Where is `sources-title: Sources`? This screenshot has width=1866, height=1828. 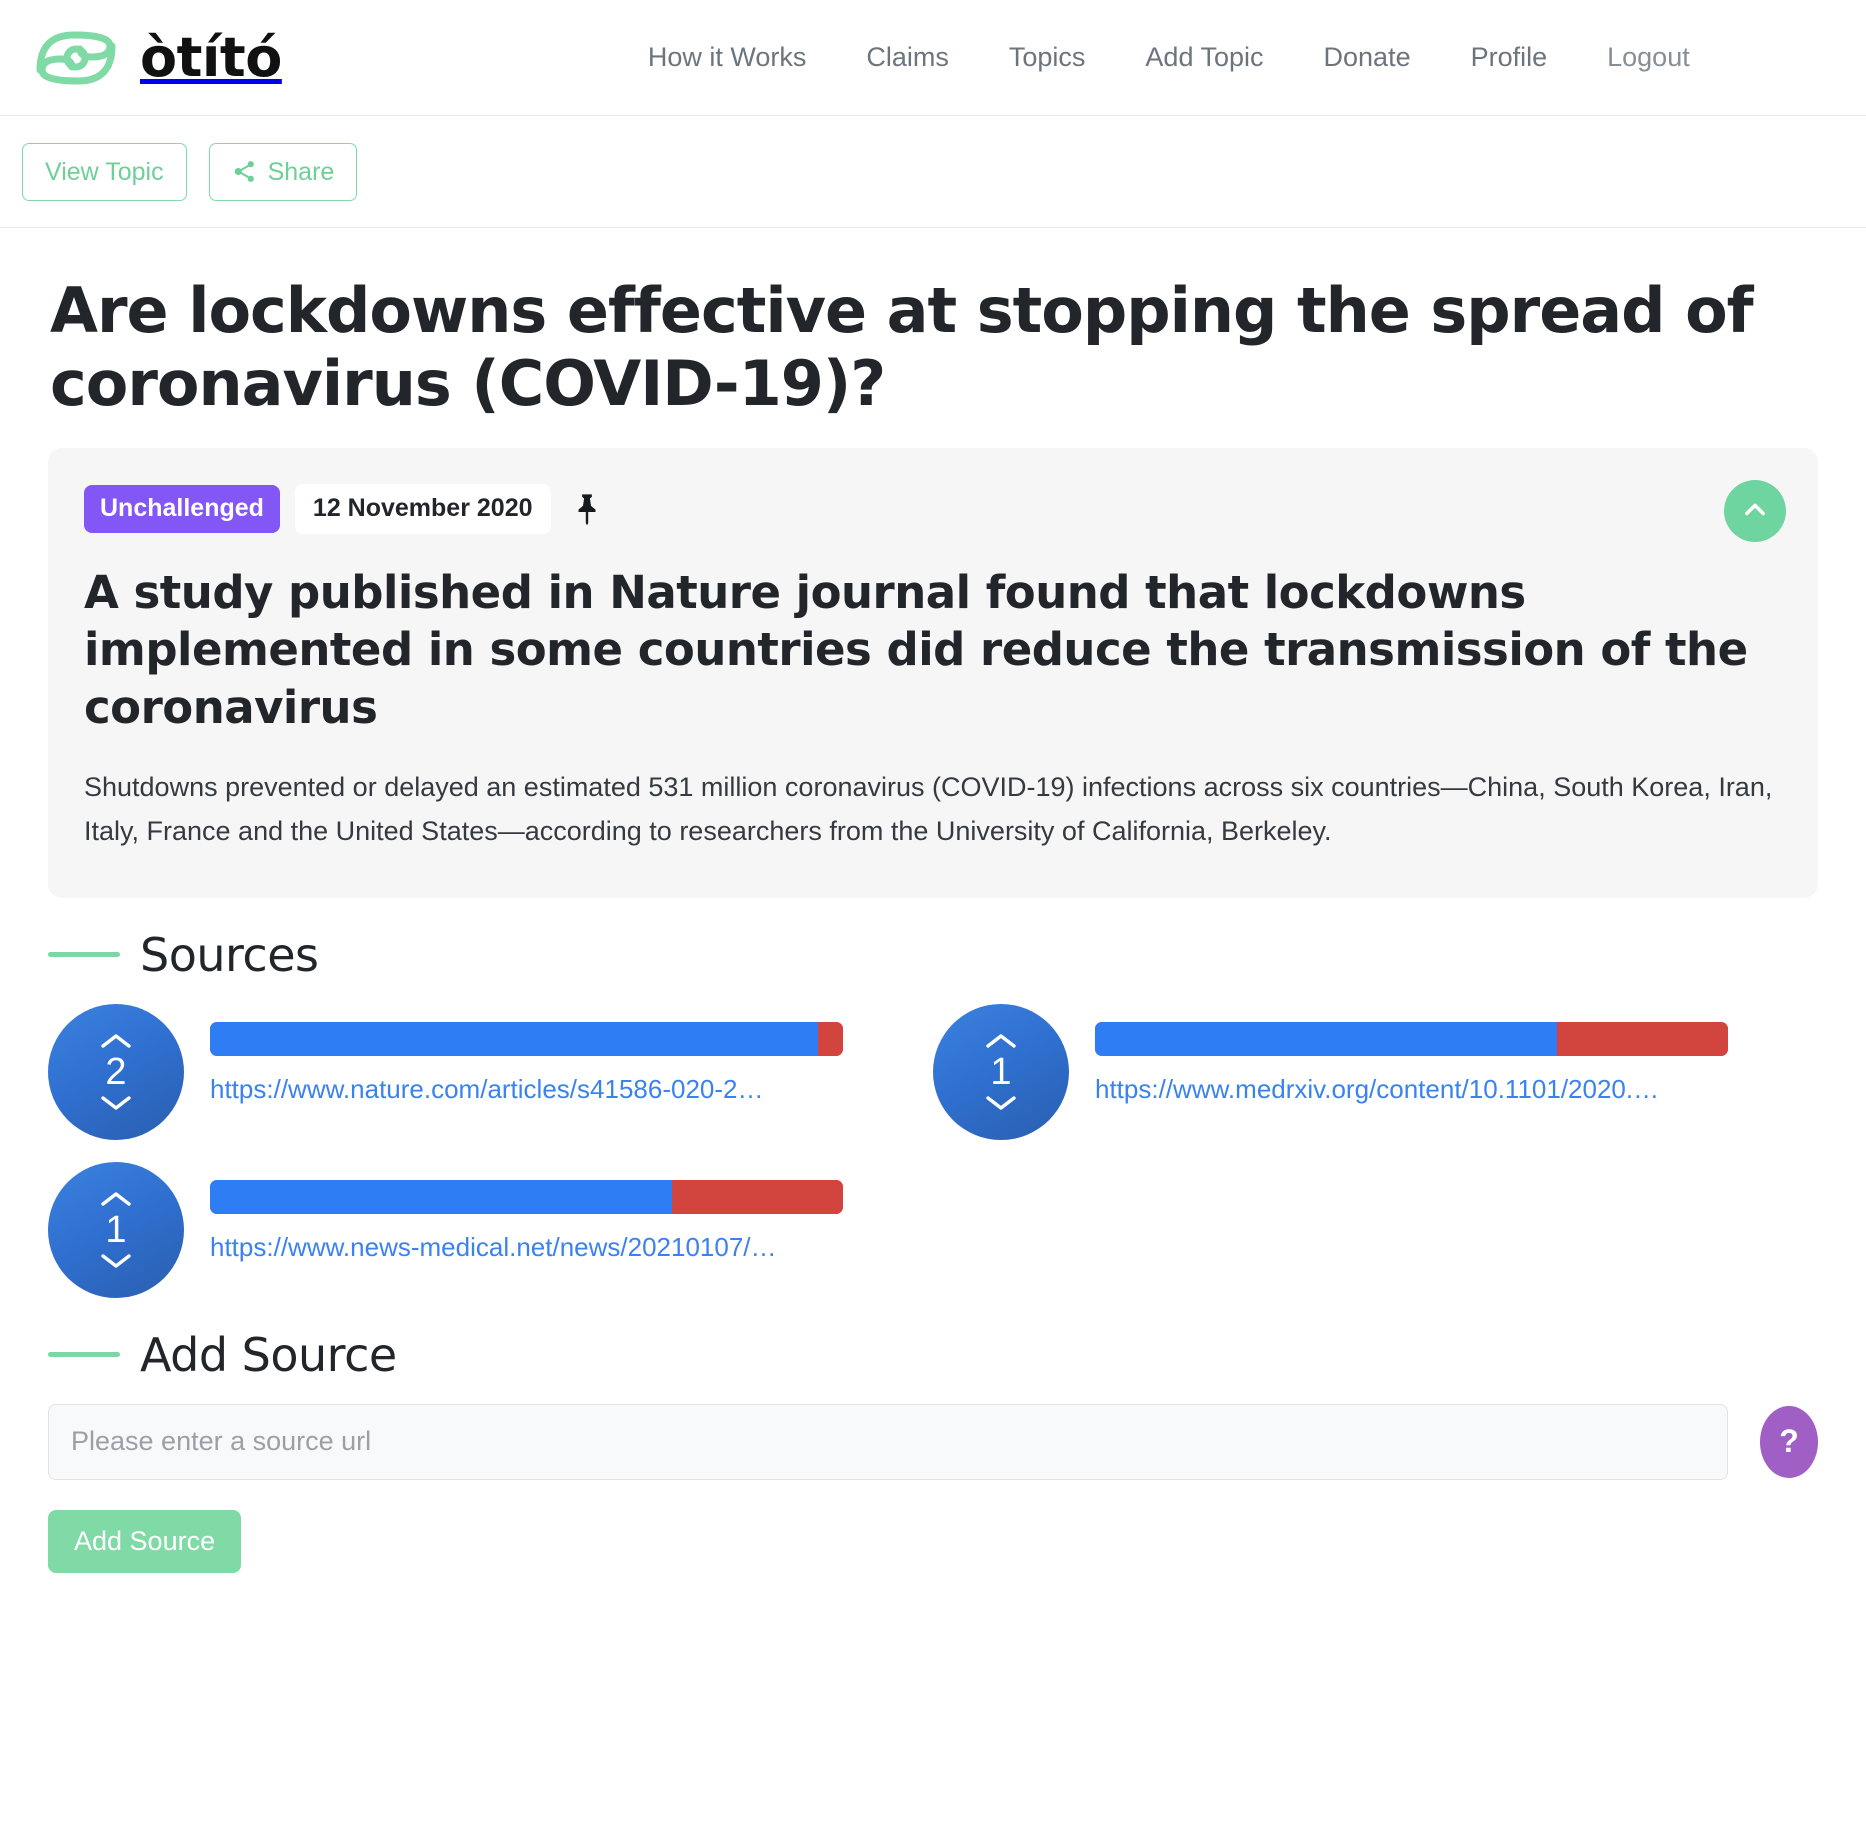 sources-title: Sources is located at coordinates (229, 954).